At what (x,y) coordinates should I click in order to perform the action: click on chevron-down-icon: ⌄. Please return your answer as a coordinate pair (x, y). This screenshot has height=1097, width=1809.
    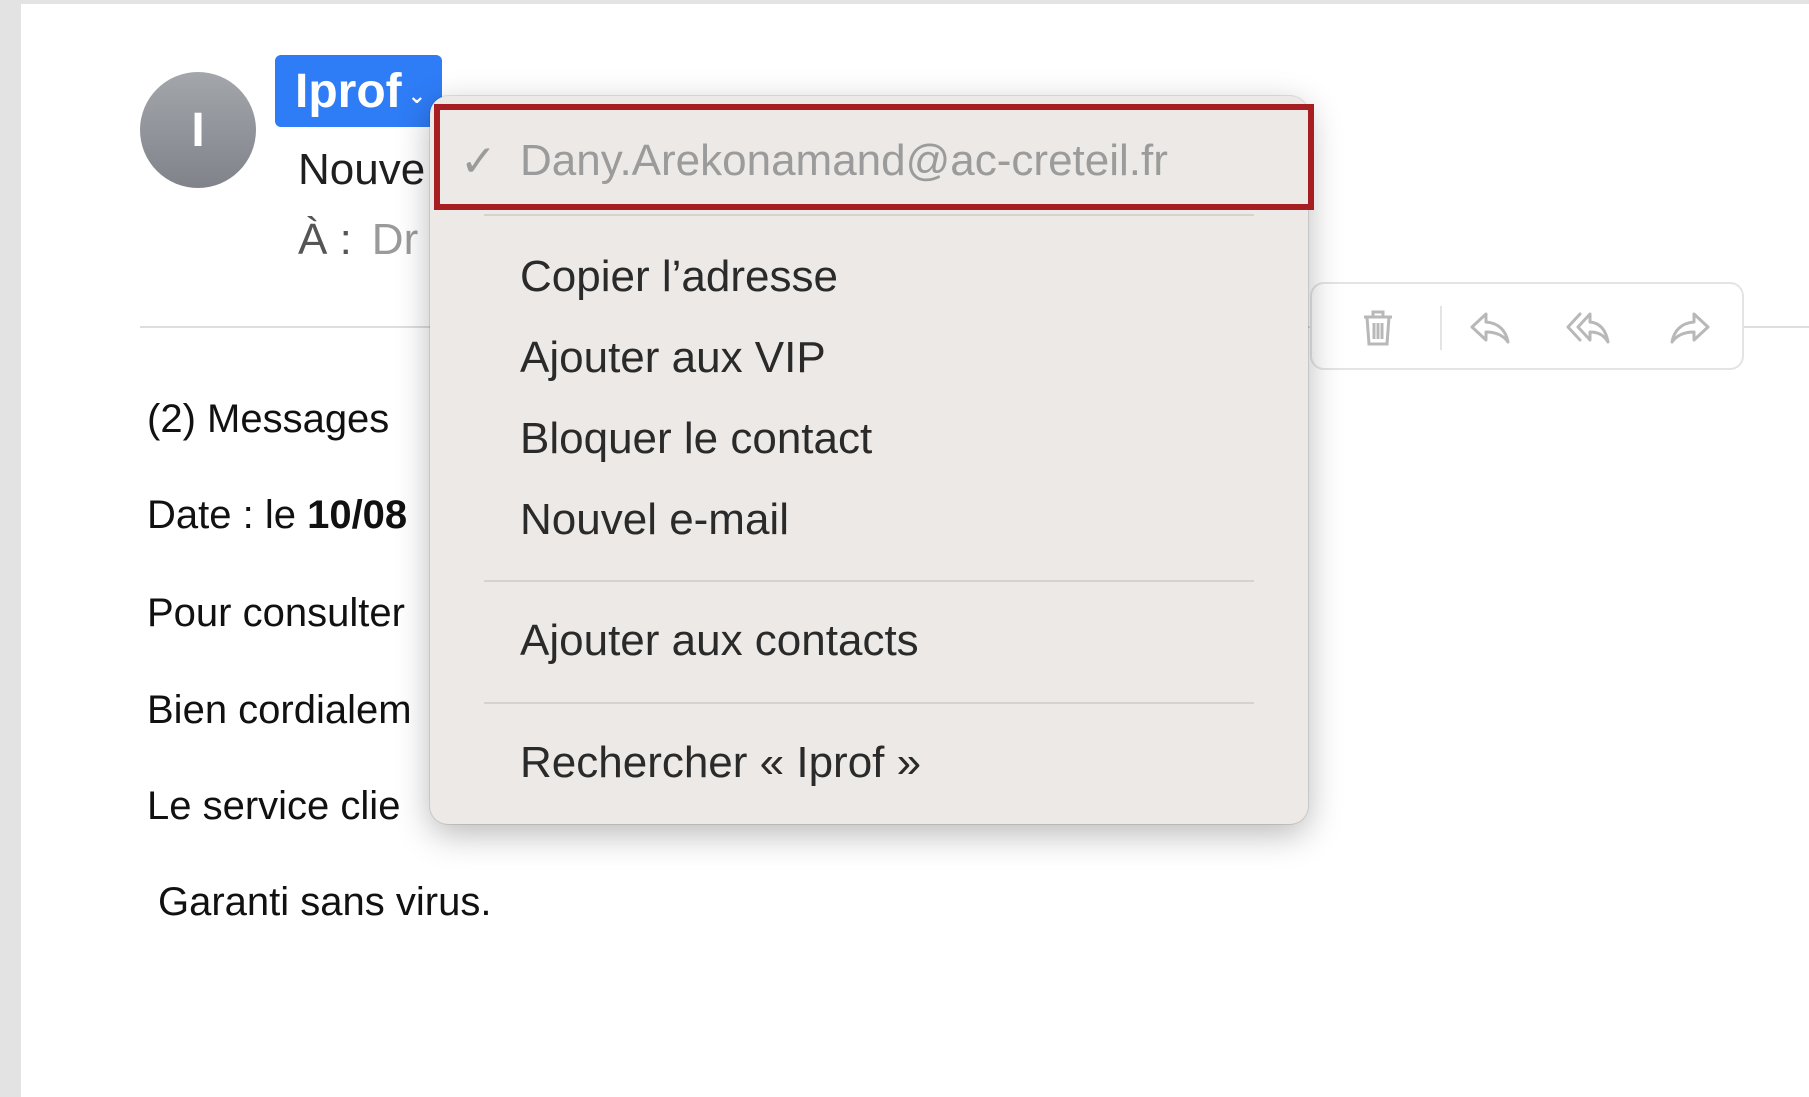
    Looking at the image, I should click on (417, 95).